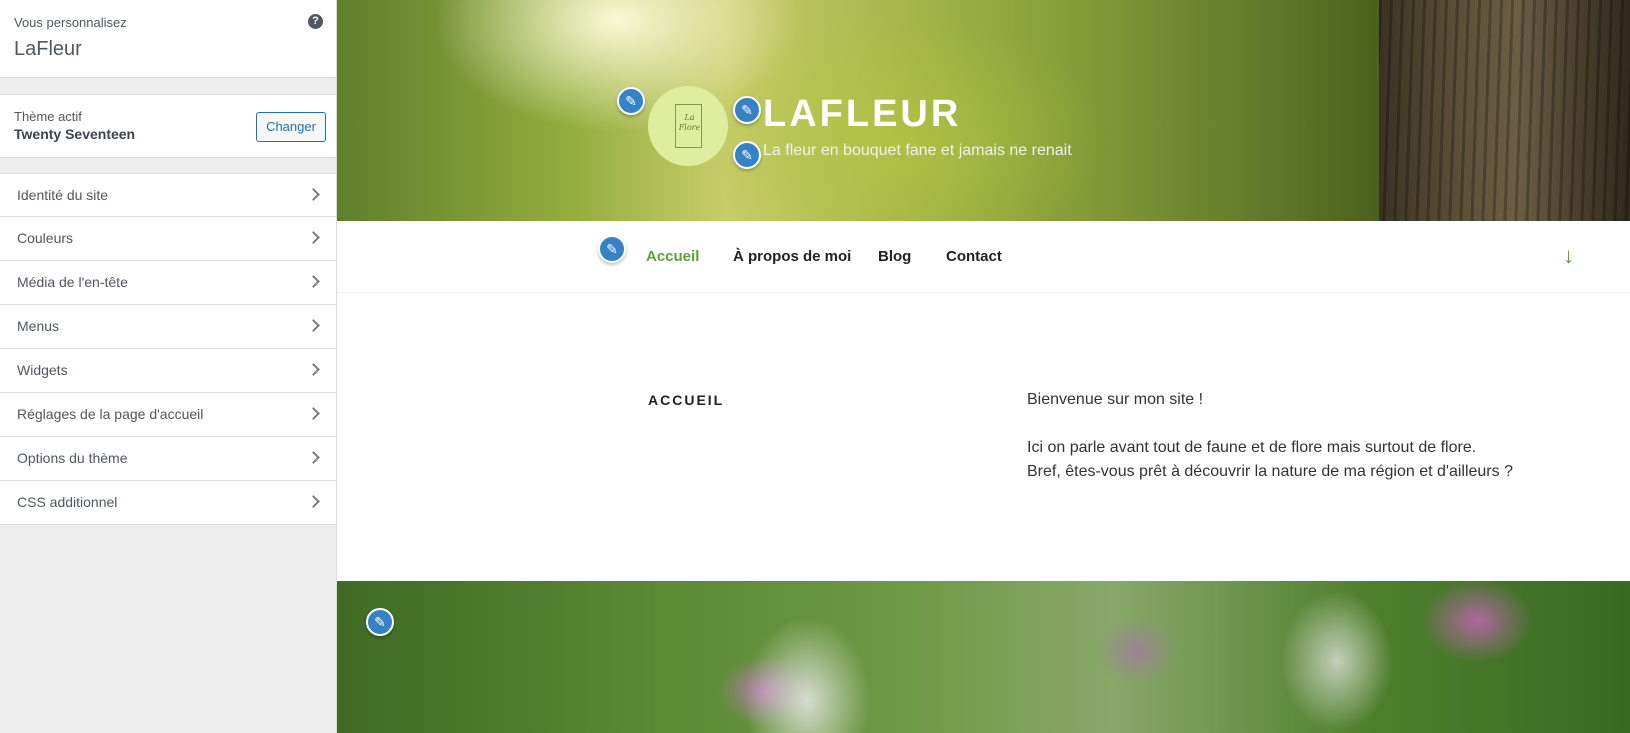  I want to click on nav-link-a-propos: À propos de moi, so click(792, 256).